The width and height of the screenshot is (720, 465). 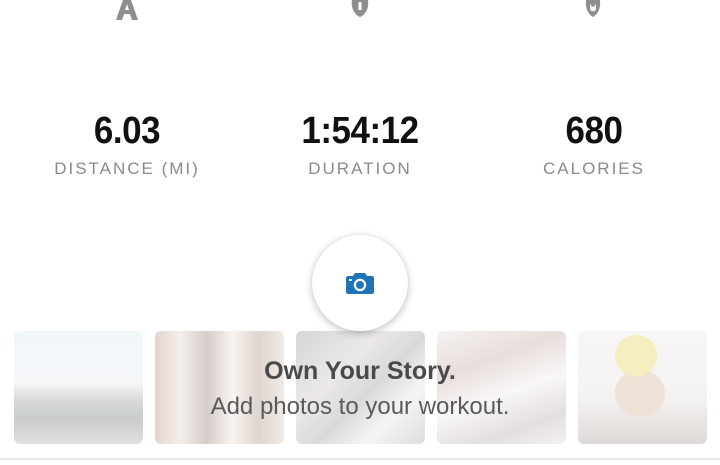 What do you see at coordinates (594, 131) in the screenshot?
I see `calories-value: 680` at bounding box center [594, 131].